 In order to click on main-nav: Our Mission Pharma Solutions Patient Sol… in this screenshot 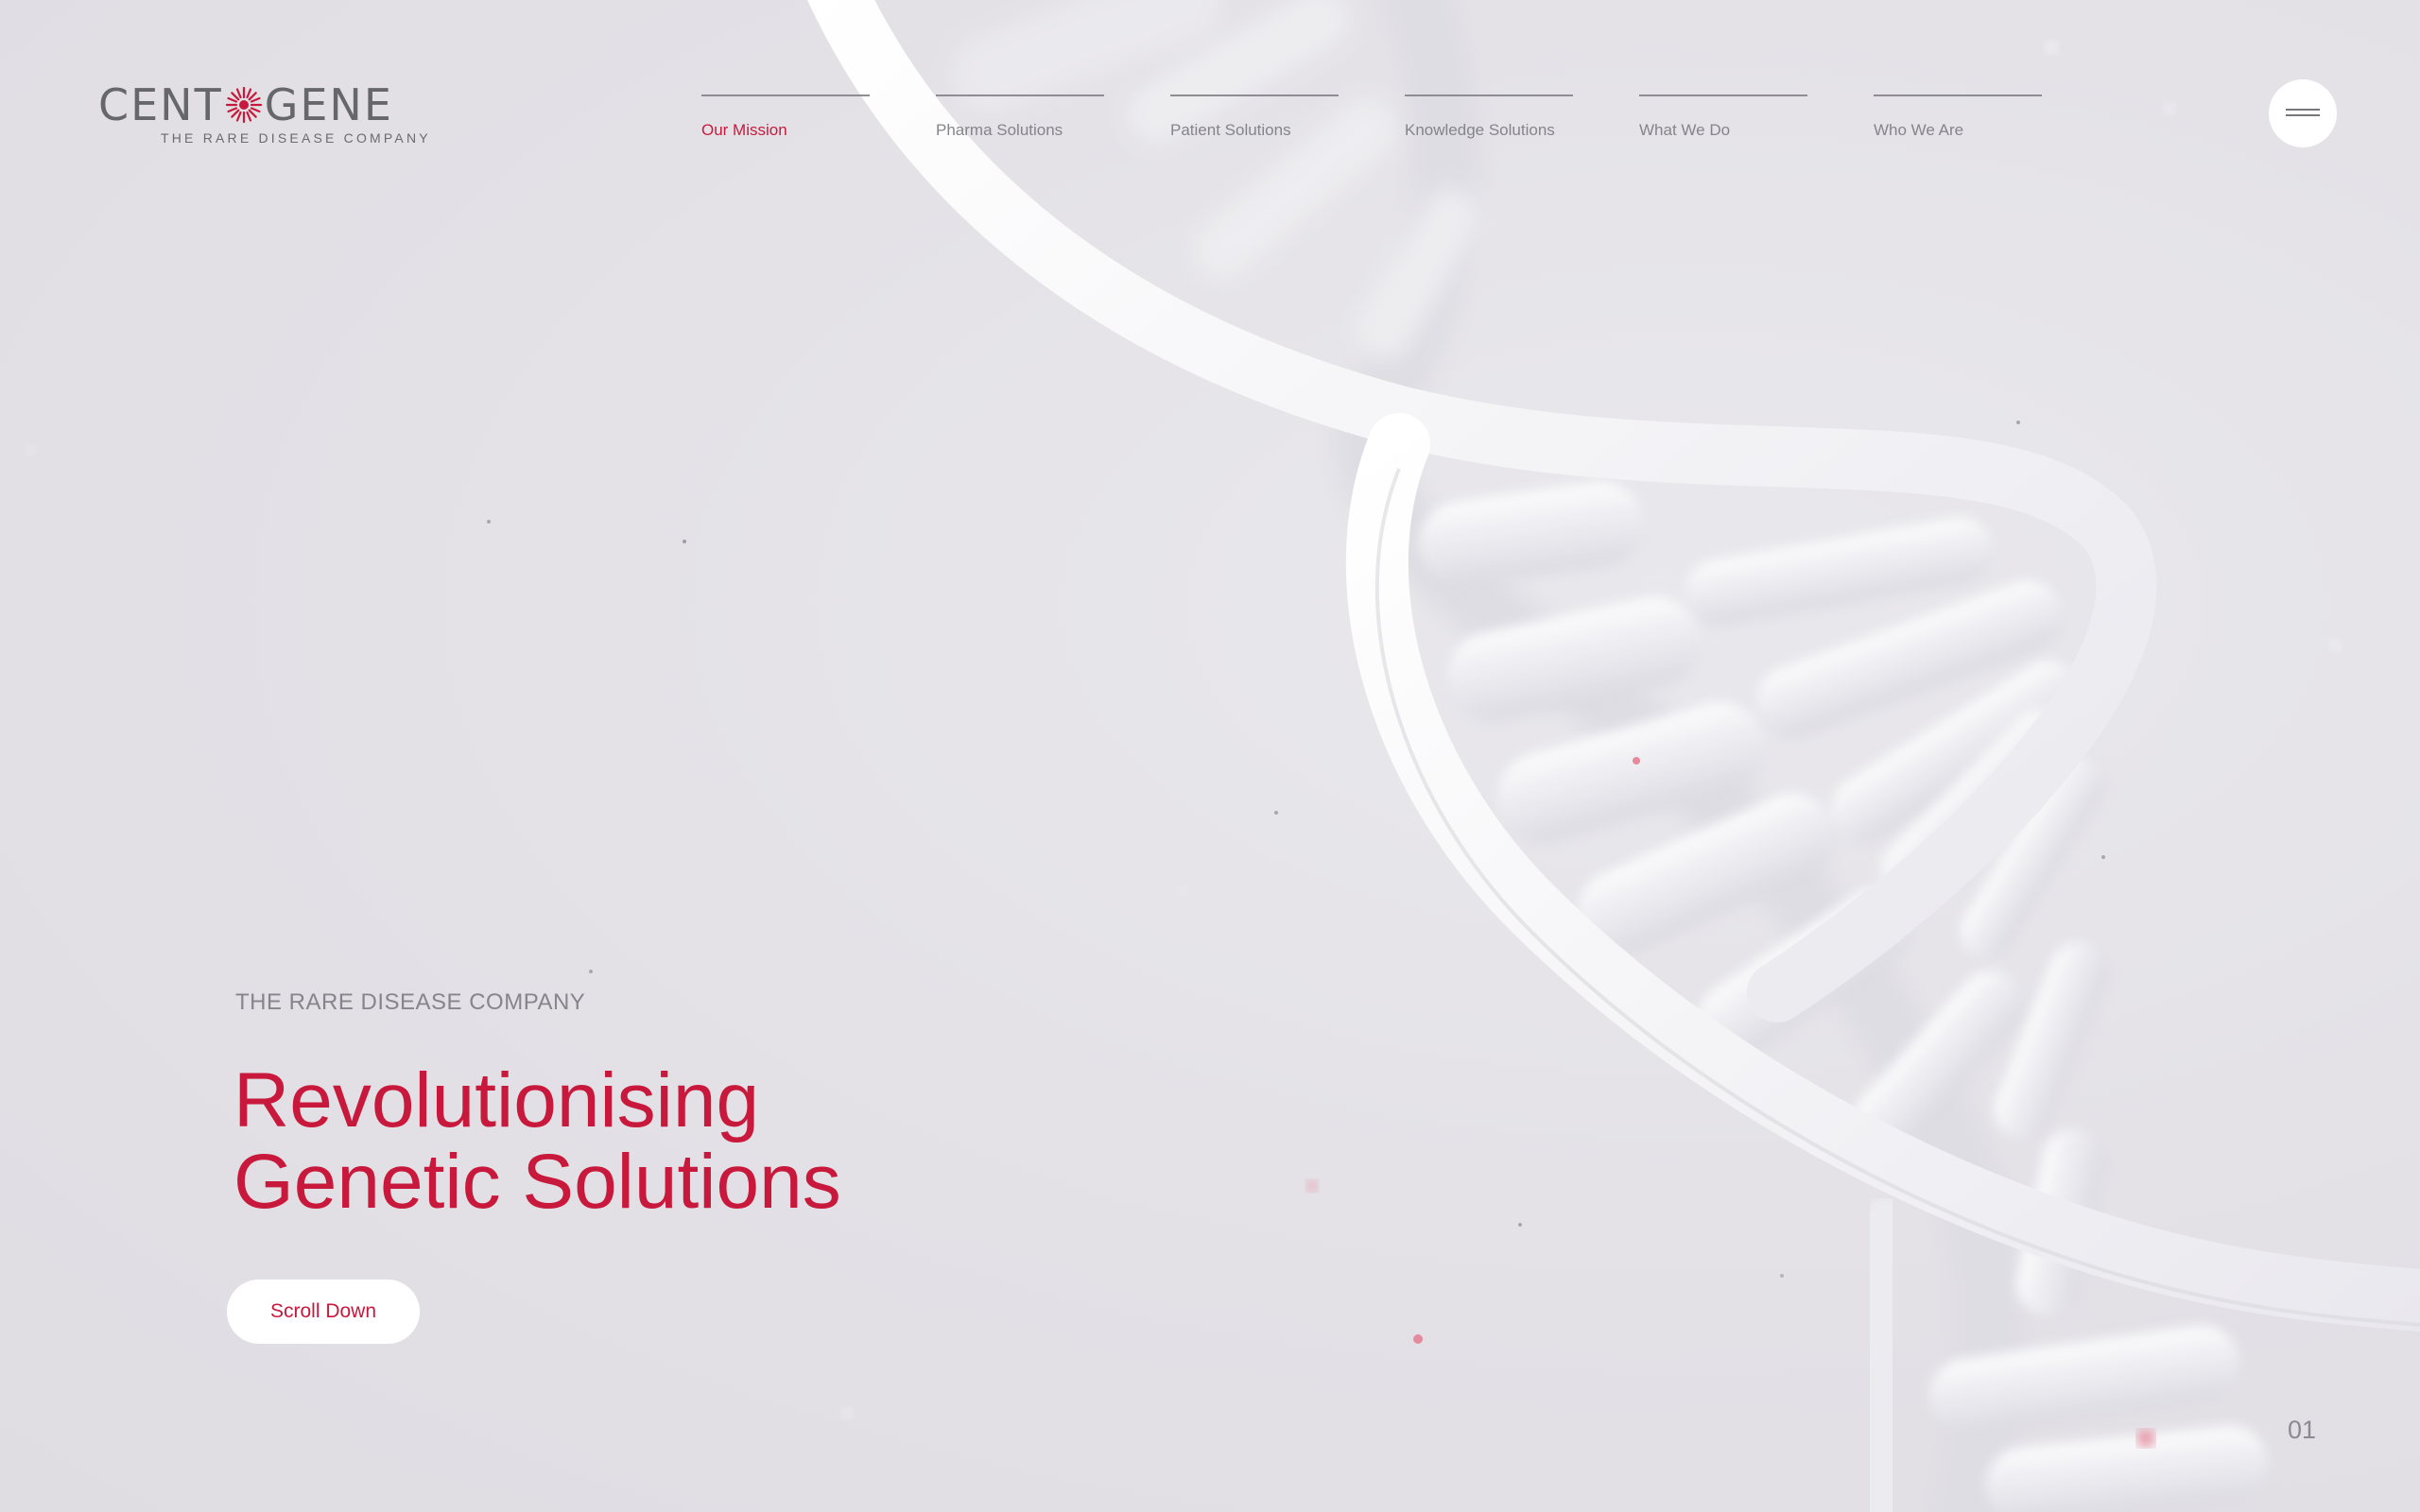, I will do `click(1371, 117)`.